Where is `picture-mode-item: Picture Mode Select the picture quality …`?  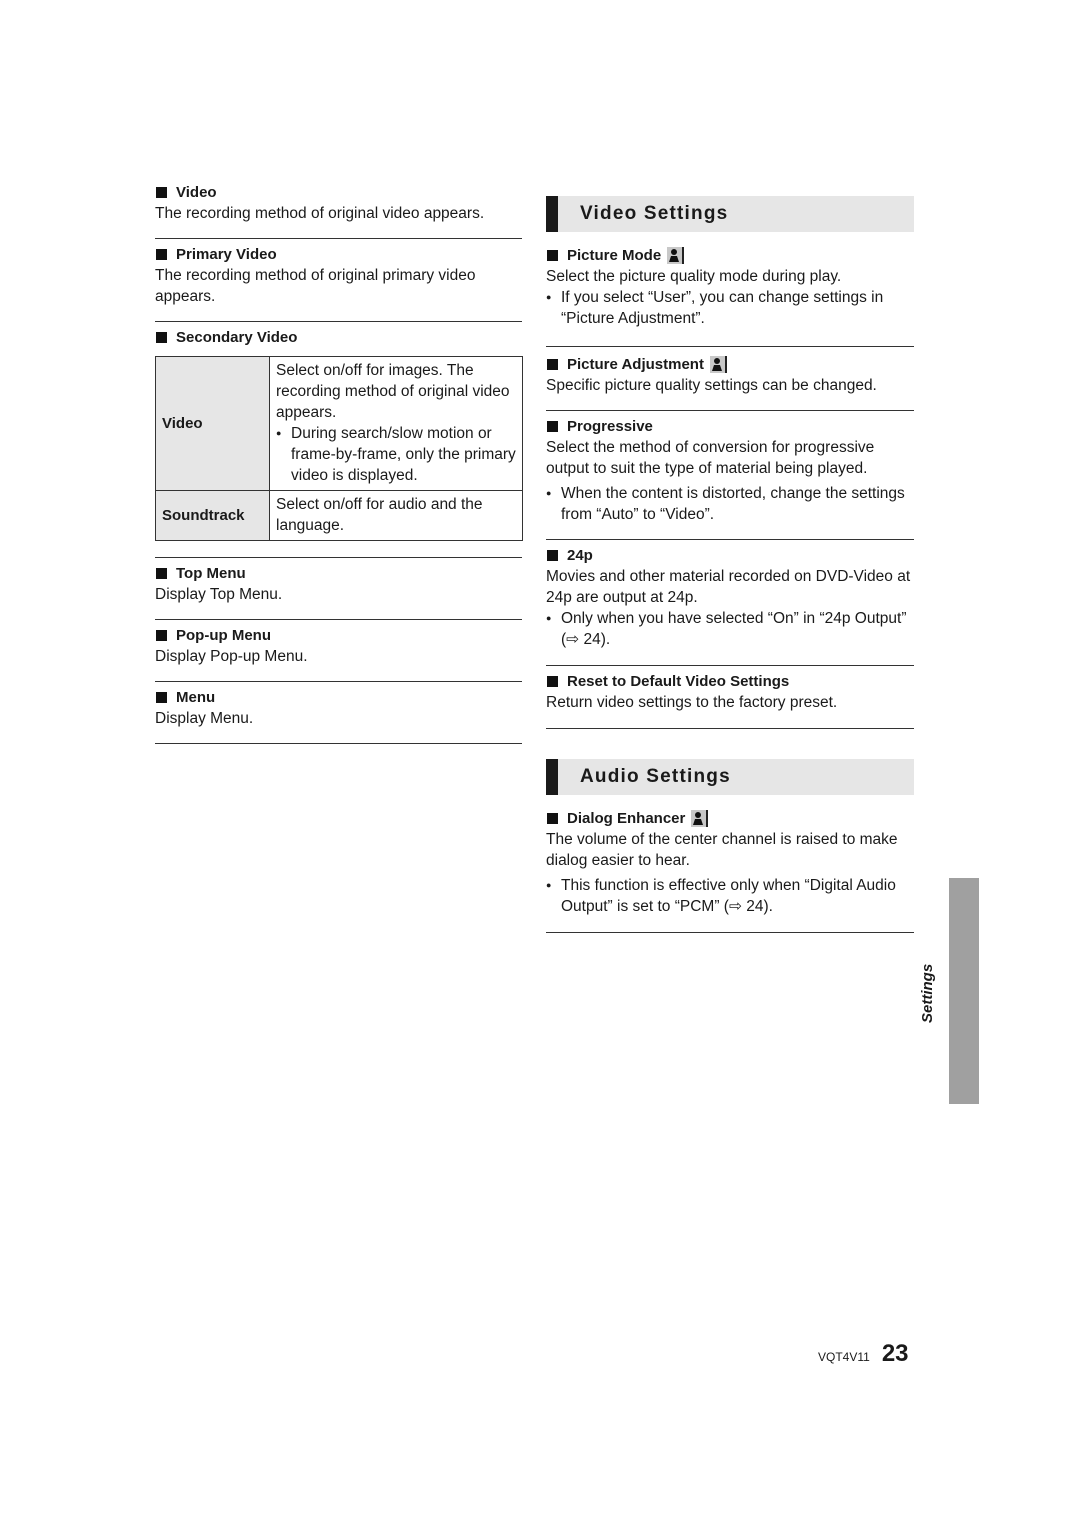
picture-mode-item: Picture Mode Select the picture quality … is located at coordinates (730, 287).